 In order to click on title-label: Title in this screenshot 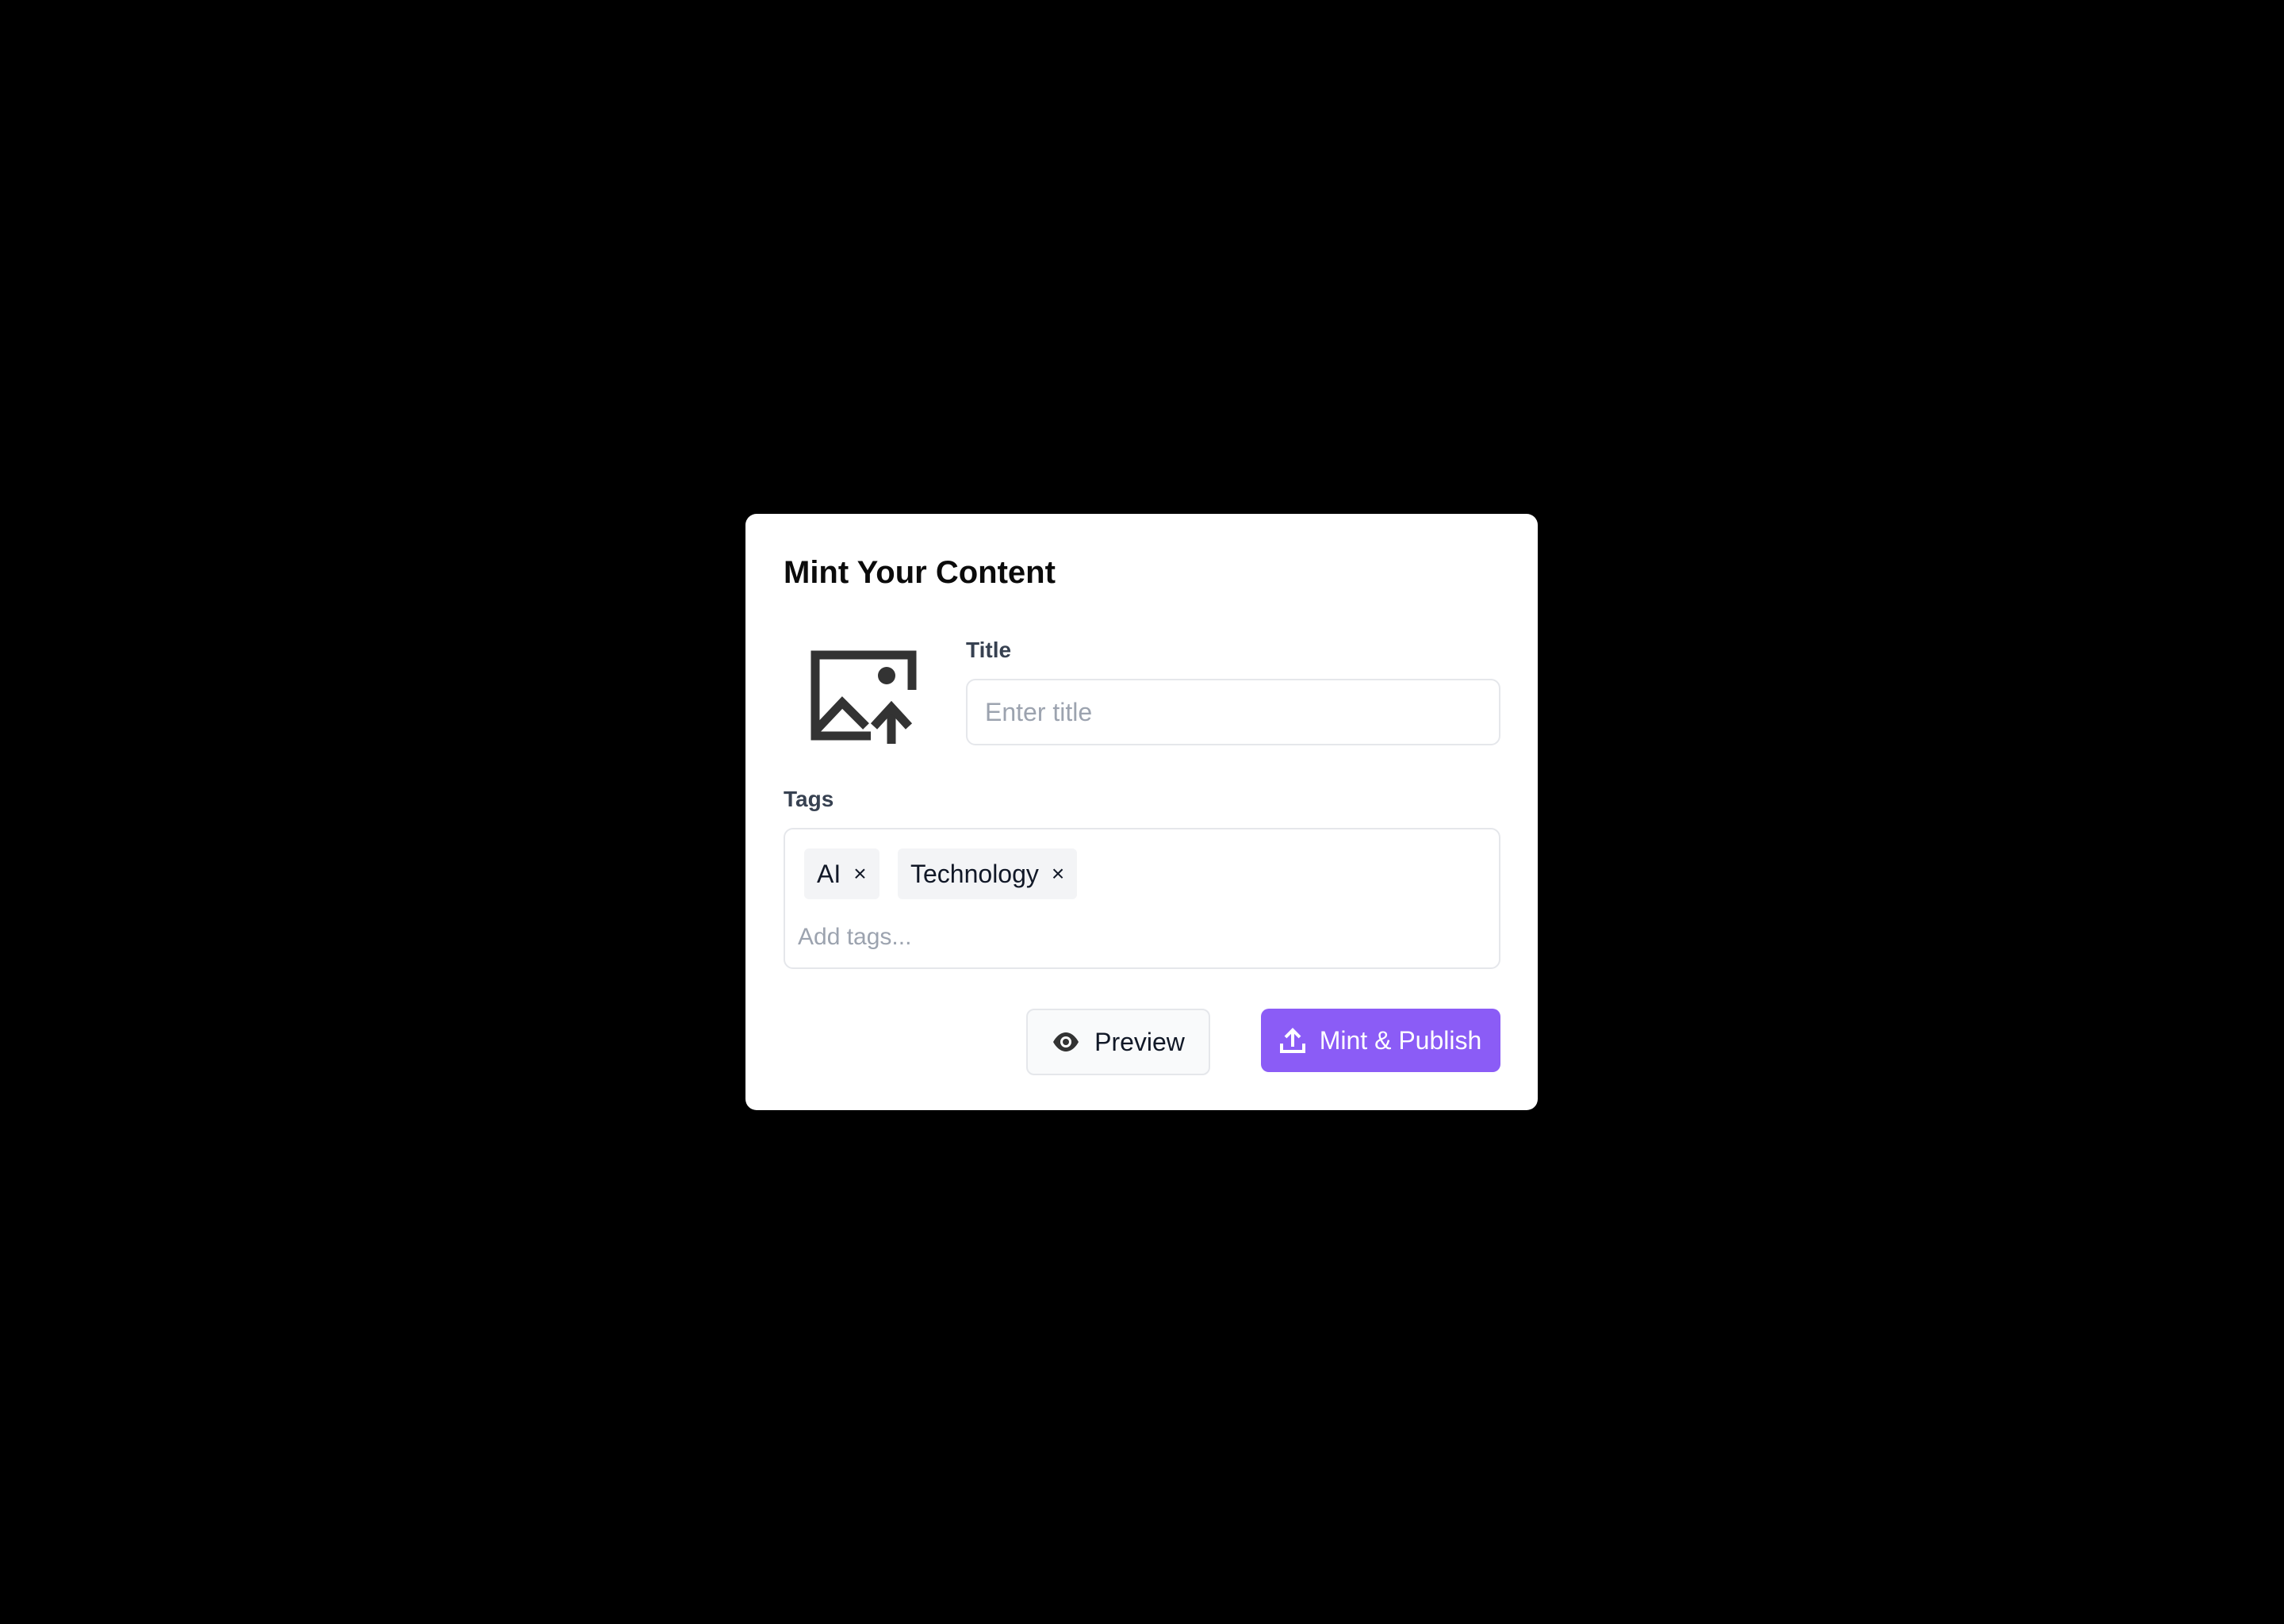, I will do `click(989, 650)`.